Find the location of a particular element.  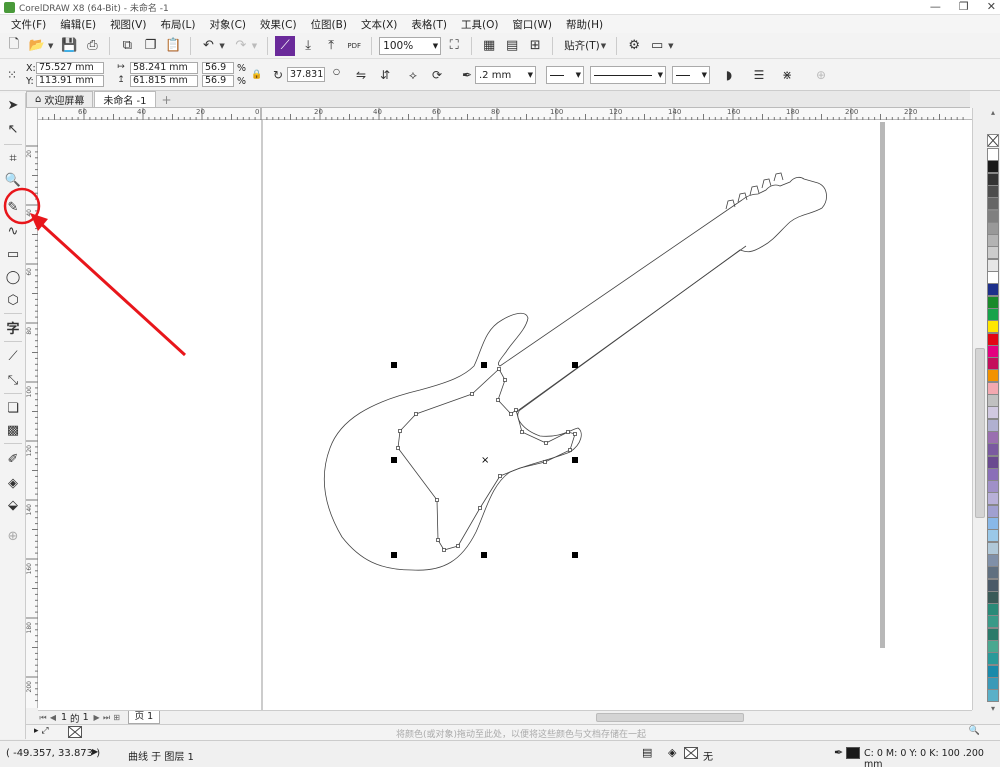

copy-icon: ❐ is located at coordinates (150, 46).